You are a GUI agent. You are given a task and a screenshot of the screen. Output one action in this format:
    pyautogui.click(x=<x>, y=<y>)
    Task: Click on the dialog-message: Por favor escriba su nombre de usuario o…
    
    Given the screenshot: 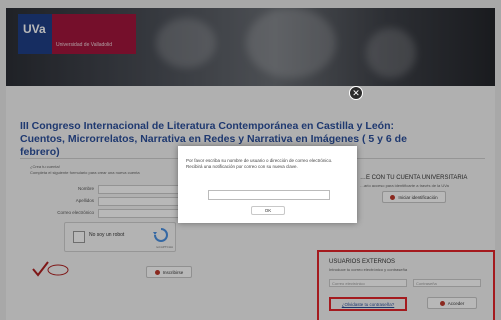 What is the action you would take?
    pyautogui.click(x=259, y=163)
    